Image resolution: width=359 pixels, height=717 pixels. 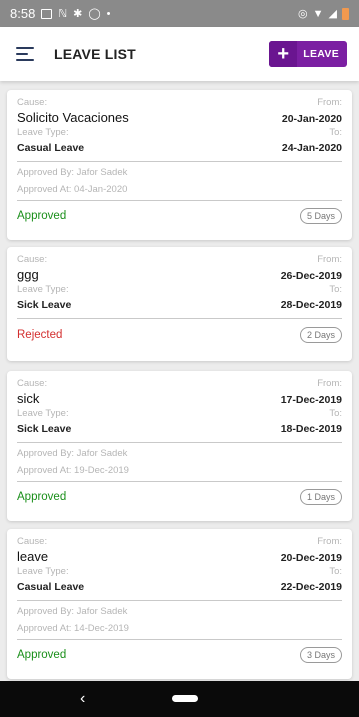 I want to click on leave-to-date: 24-Jan-2020, so click(x=311, y=148).